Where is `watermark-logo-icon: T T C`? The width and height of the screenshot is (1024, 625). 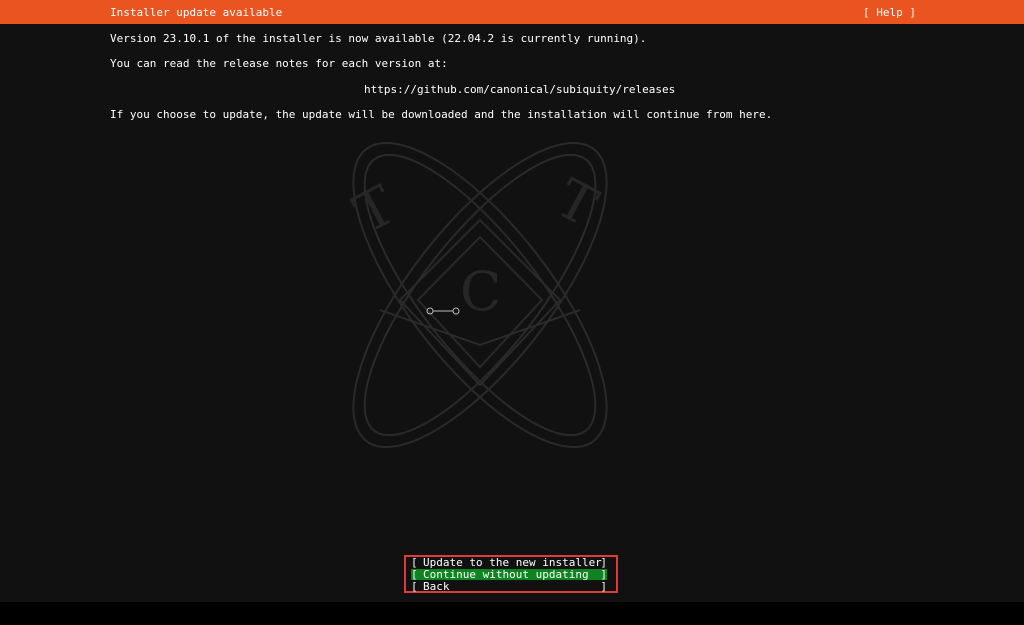 watermark-logo-icon: T T C is located at coordinates (476, 295).